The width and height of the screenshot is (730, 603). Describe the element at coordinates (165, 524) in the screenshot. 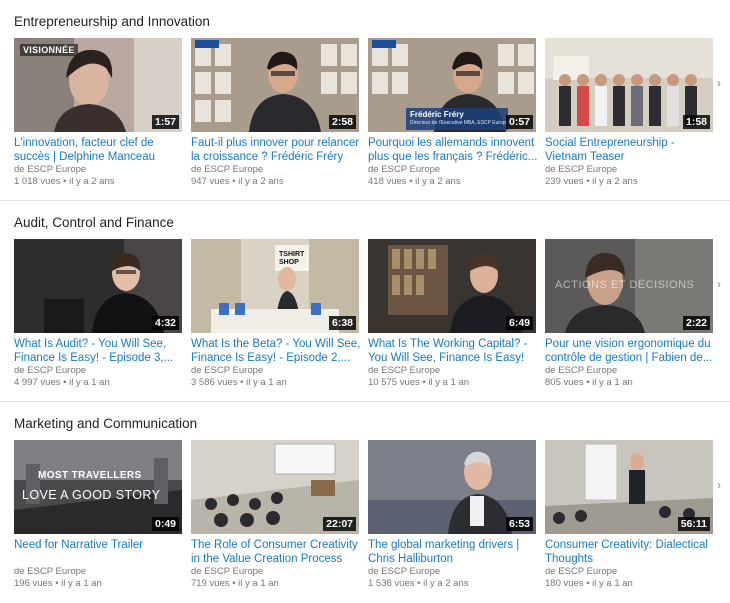

I see `duration-badge: 0:49` at that location.